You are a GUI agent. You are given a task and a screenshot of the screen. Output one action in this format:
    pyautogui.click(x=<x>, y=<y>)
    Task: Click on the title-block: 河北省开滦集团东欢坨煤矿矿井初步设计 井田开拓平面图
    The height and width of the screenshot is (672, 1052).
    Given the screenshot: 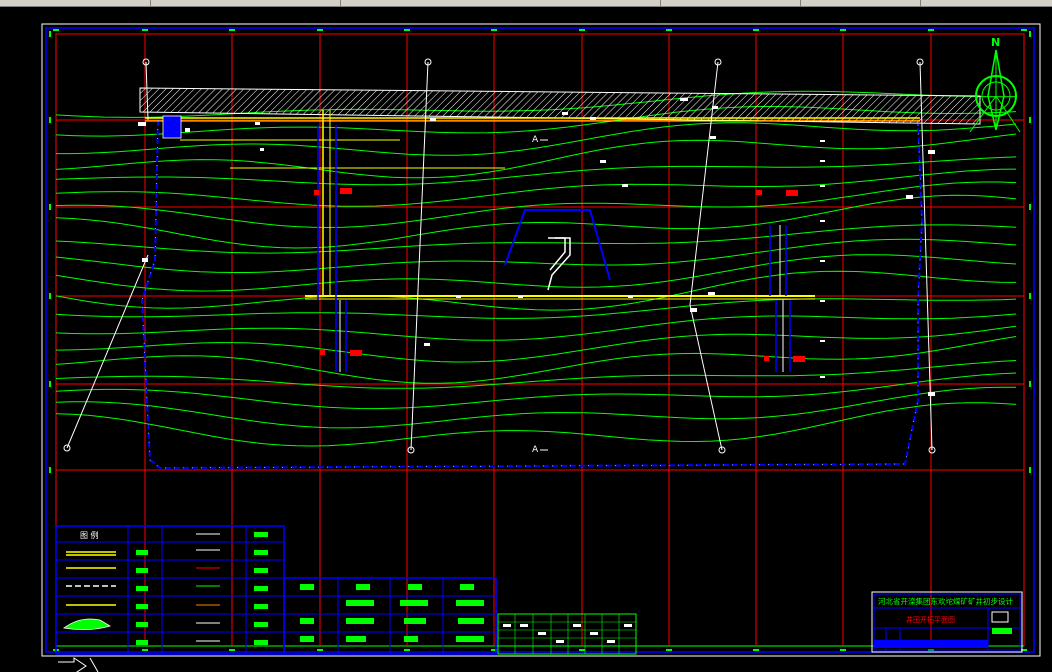 What is the action you would take?
    pyautogui.click(x=947, y=622)
    